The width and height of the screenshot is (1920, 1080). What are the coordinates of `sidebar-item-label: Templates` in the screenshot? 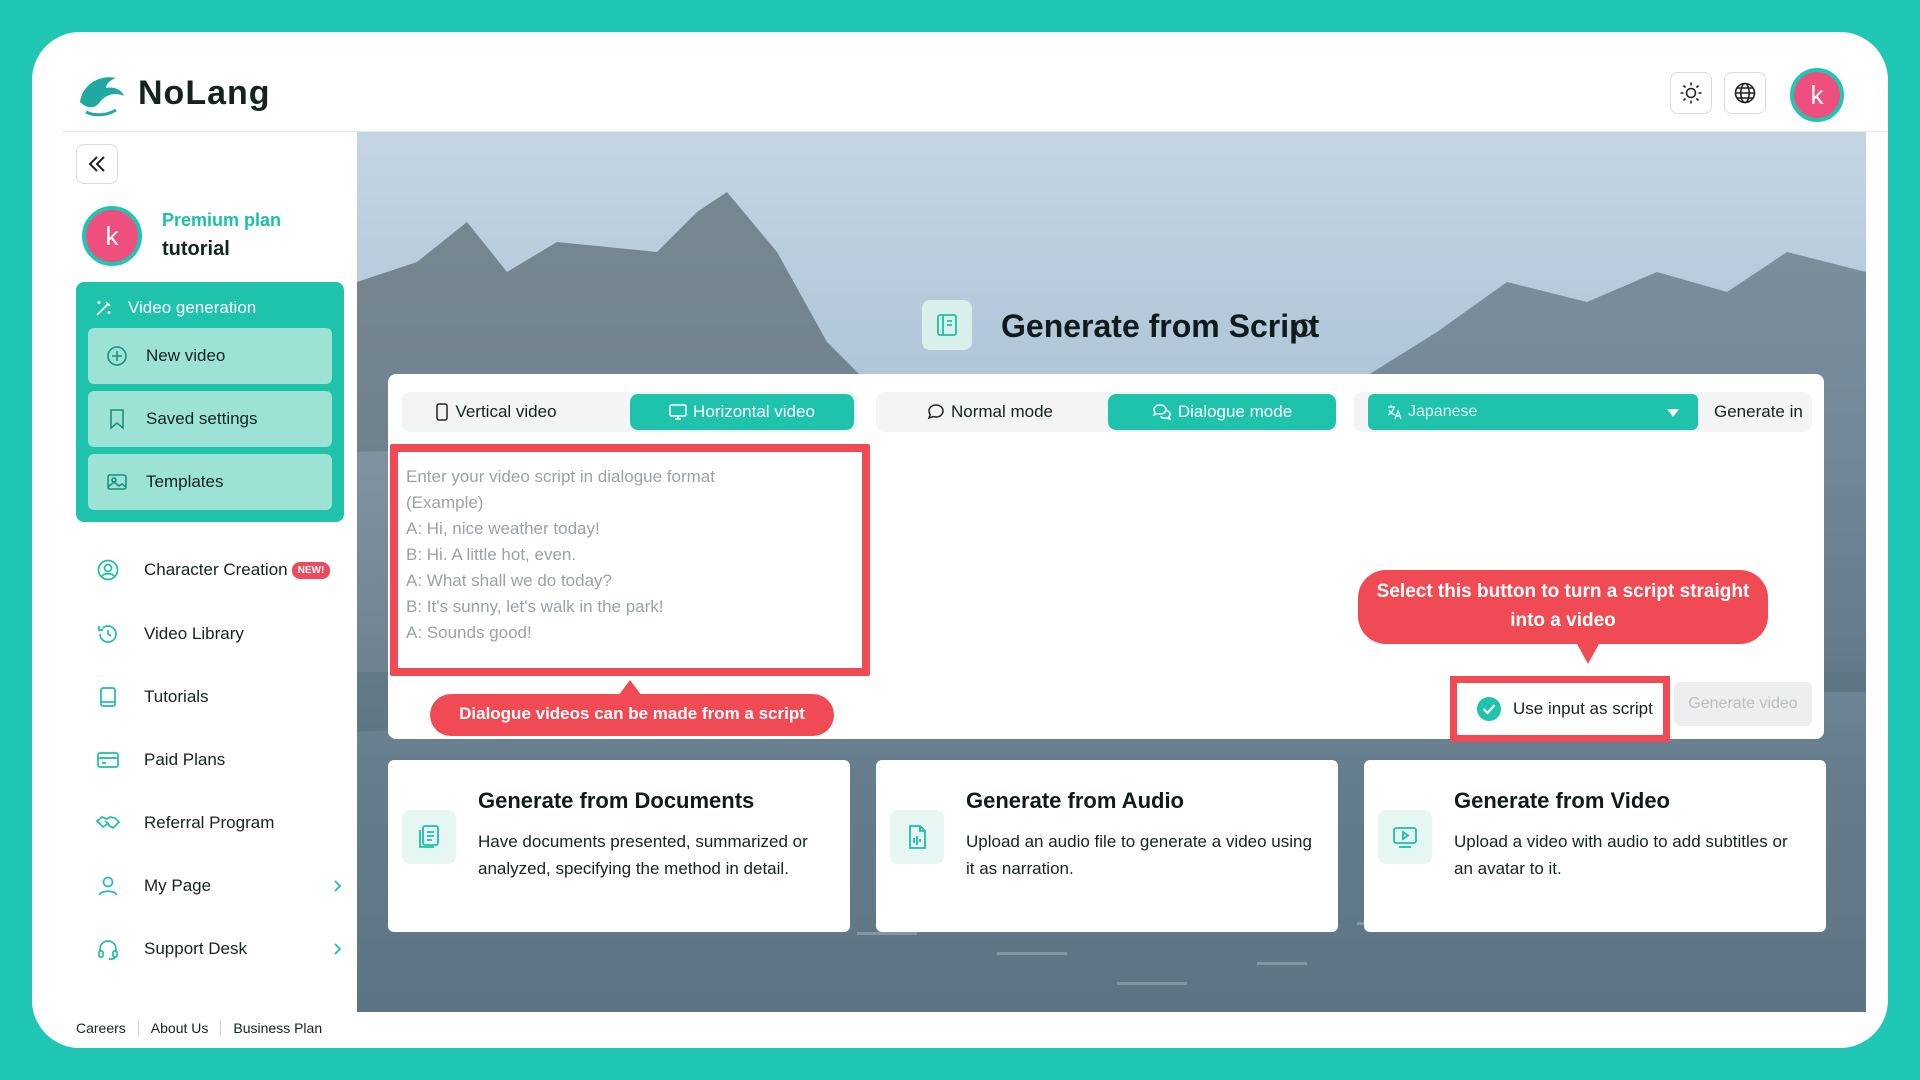 It's located at (185, 481).